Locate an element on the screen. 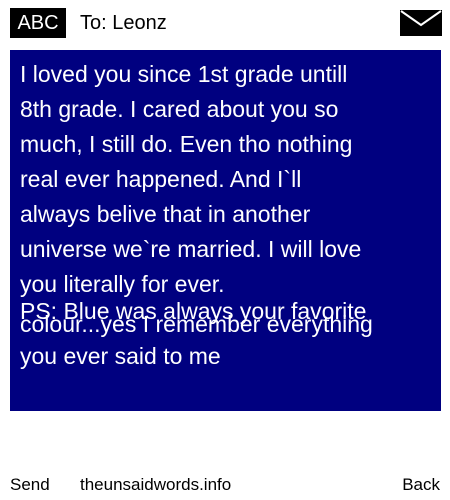 The width and height of the screenshot is (450, 500). site-link: theunsaidwords.info is located at coordinates (155, 485).